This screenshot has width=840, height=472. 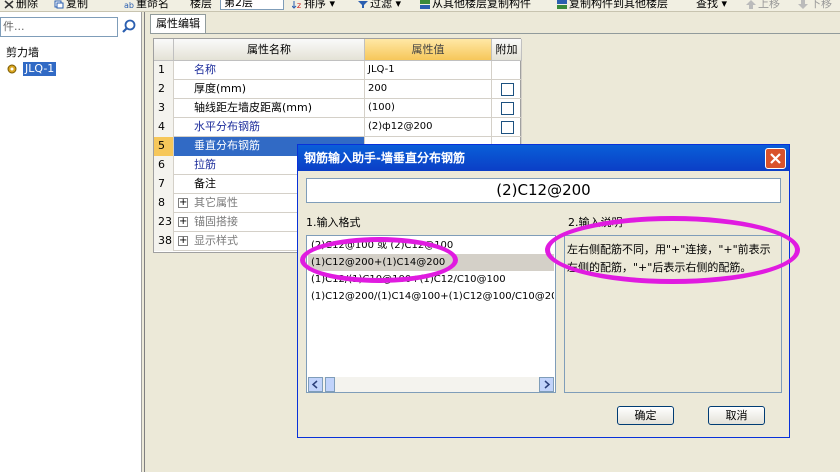 I want to click on scroll-right-button, so click(x=546, y=384).